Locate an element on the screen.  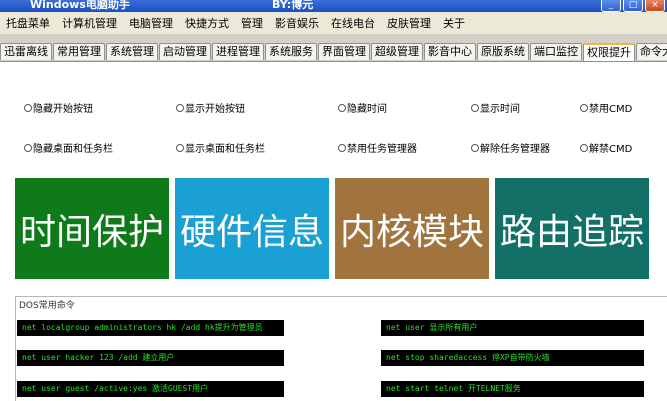
menu-tray: 托盘菜单 is located at coordinates (28, 23).